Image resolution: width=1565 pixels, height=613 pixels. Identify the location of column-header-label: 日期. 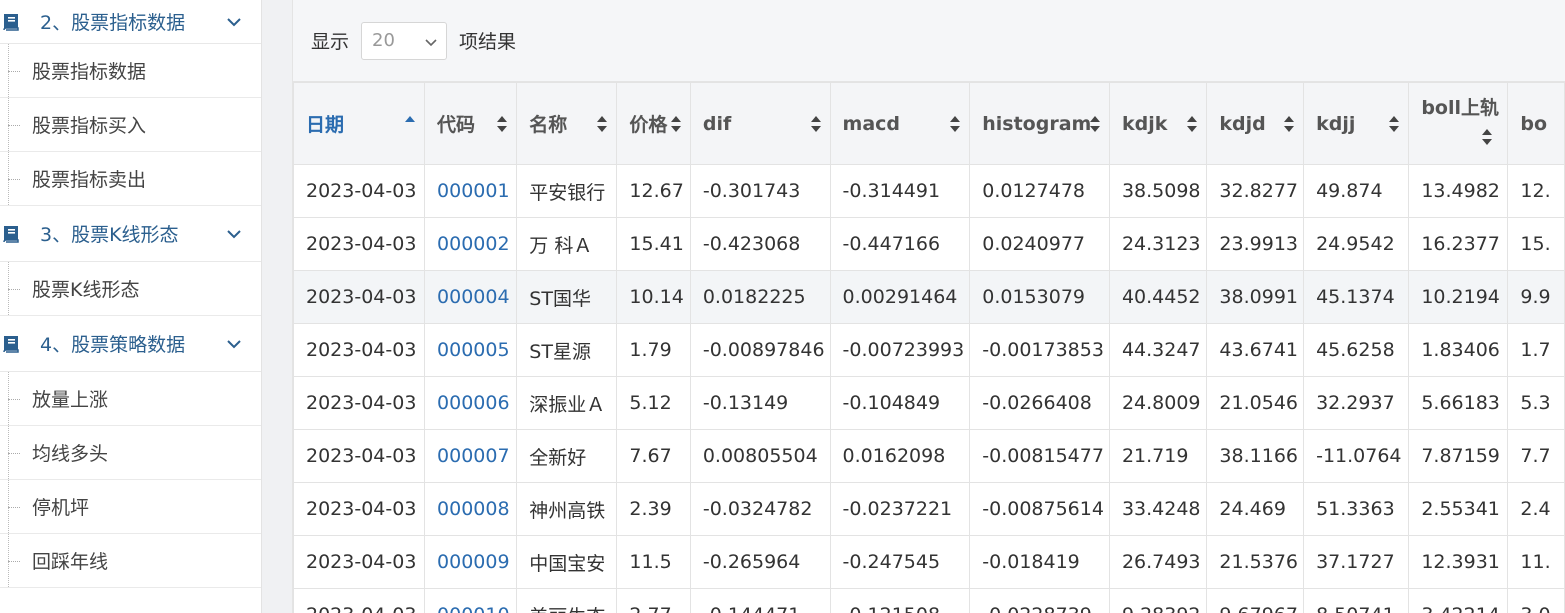
(325, 125).